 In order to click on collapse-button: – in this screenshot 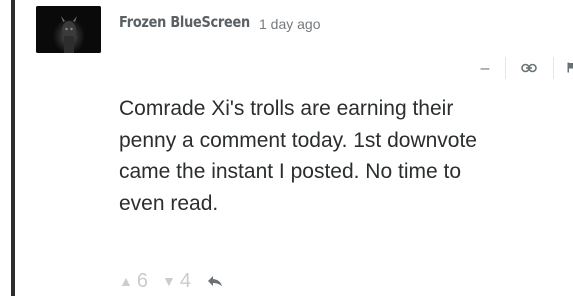, I will do `click(485, 69)`.